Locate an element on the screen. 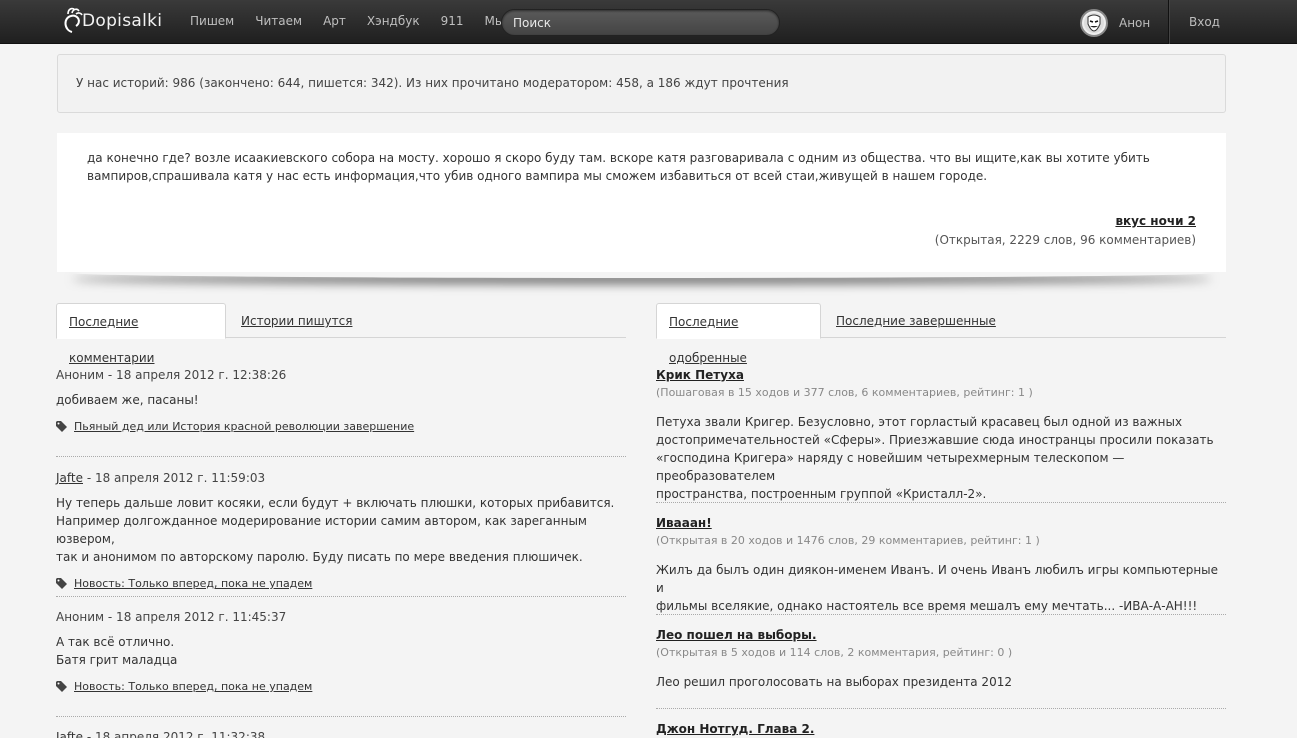 This screenshot has height=738, width=1297. story-title-link: Джон Нотгуд. Глава 2. is located at coordinates (735, 729).